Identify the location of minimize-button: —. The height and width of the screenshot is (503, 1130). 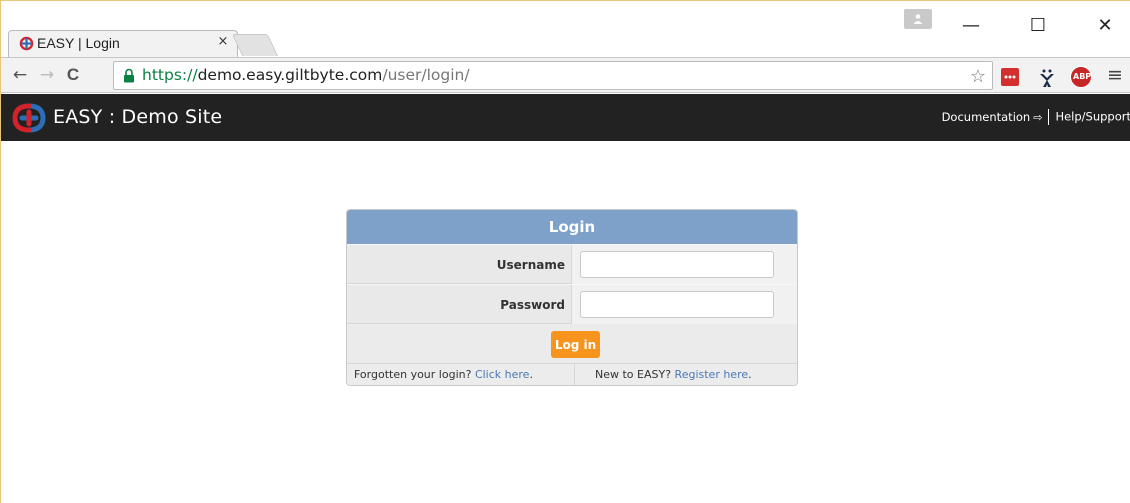
(971, 26).